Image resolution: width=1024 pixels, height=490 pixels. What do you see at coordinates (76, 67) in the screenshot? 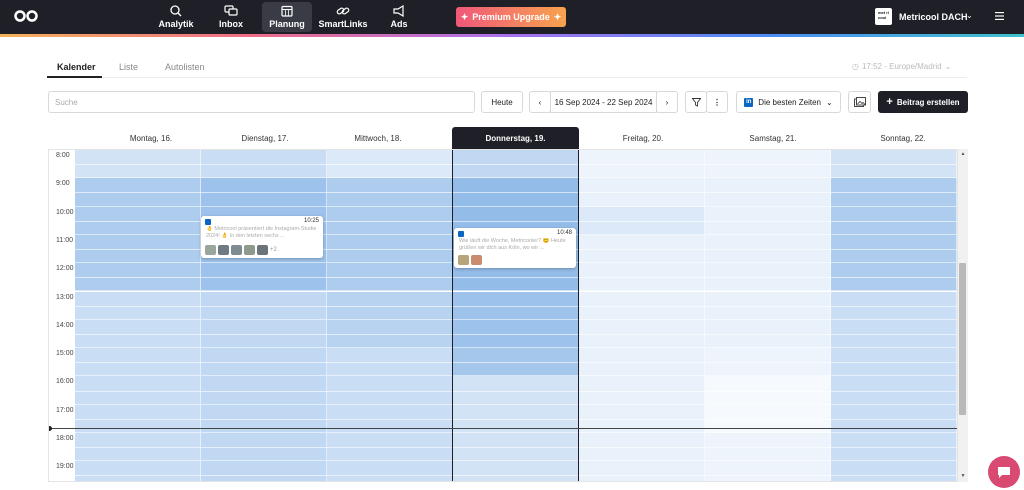
I see `tab-kalender: Kalender` at bounding box center [76, 67].